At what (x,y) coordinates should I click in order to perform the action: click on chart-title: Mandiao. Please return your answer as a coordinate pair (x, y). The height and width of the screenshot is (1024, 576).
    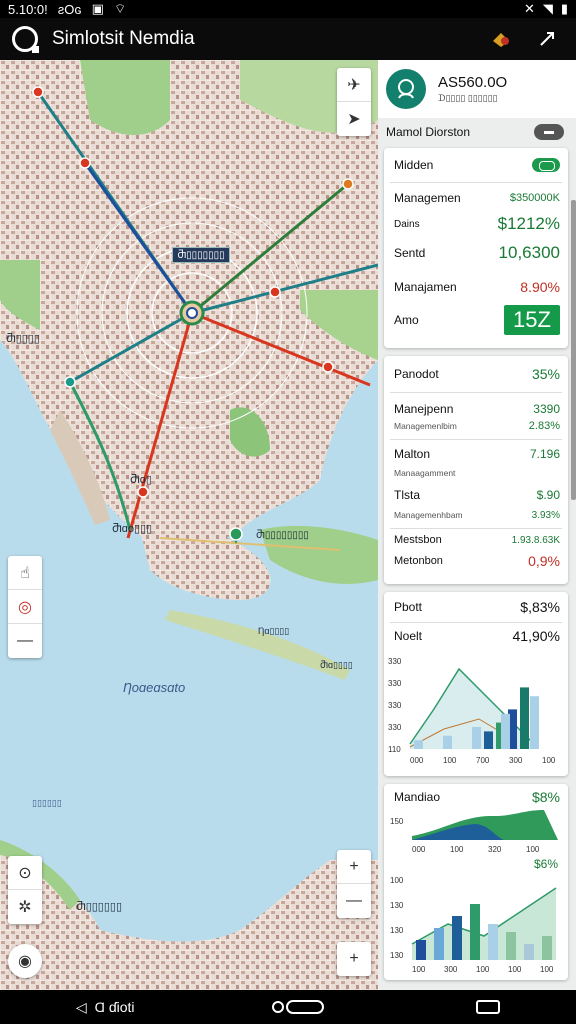
    Looking at the image, I should click on (417, 797).